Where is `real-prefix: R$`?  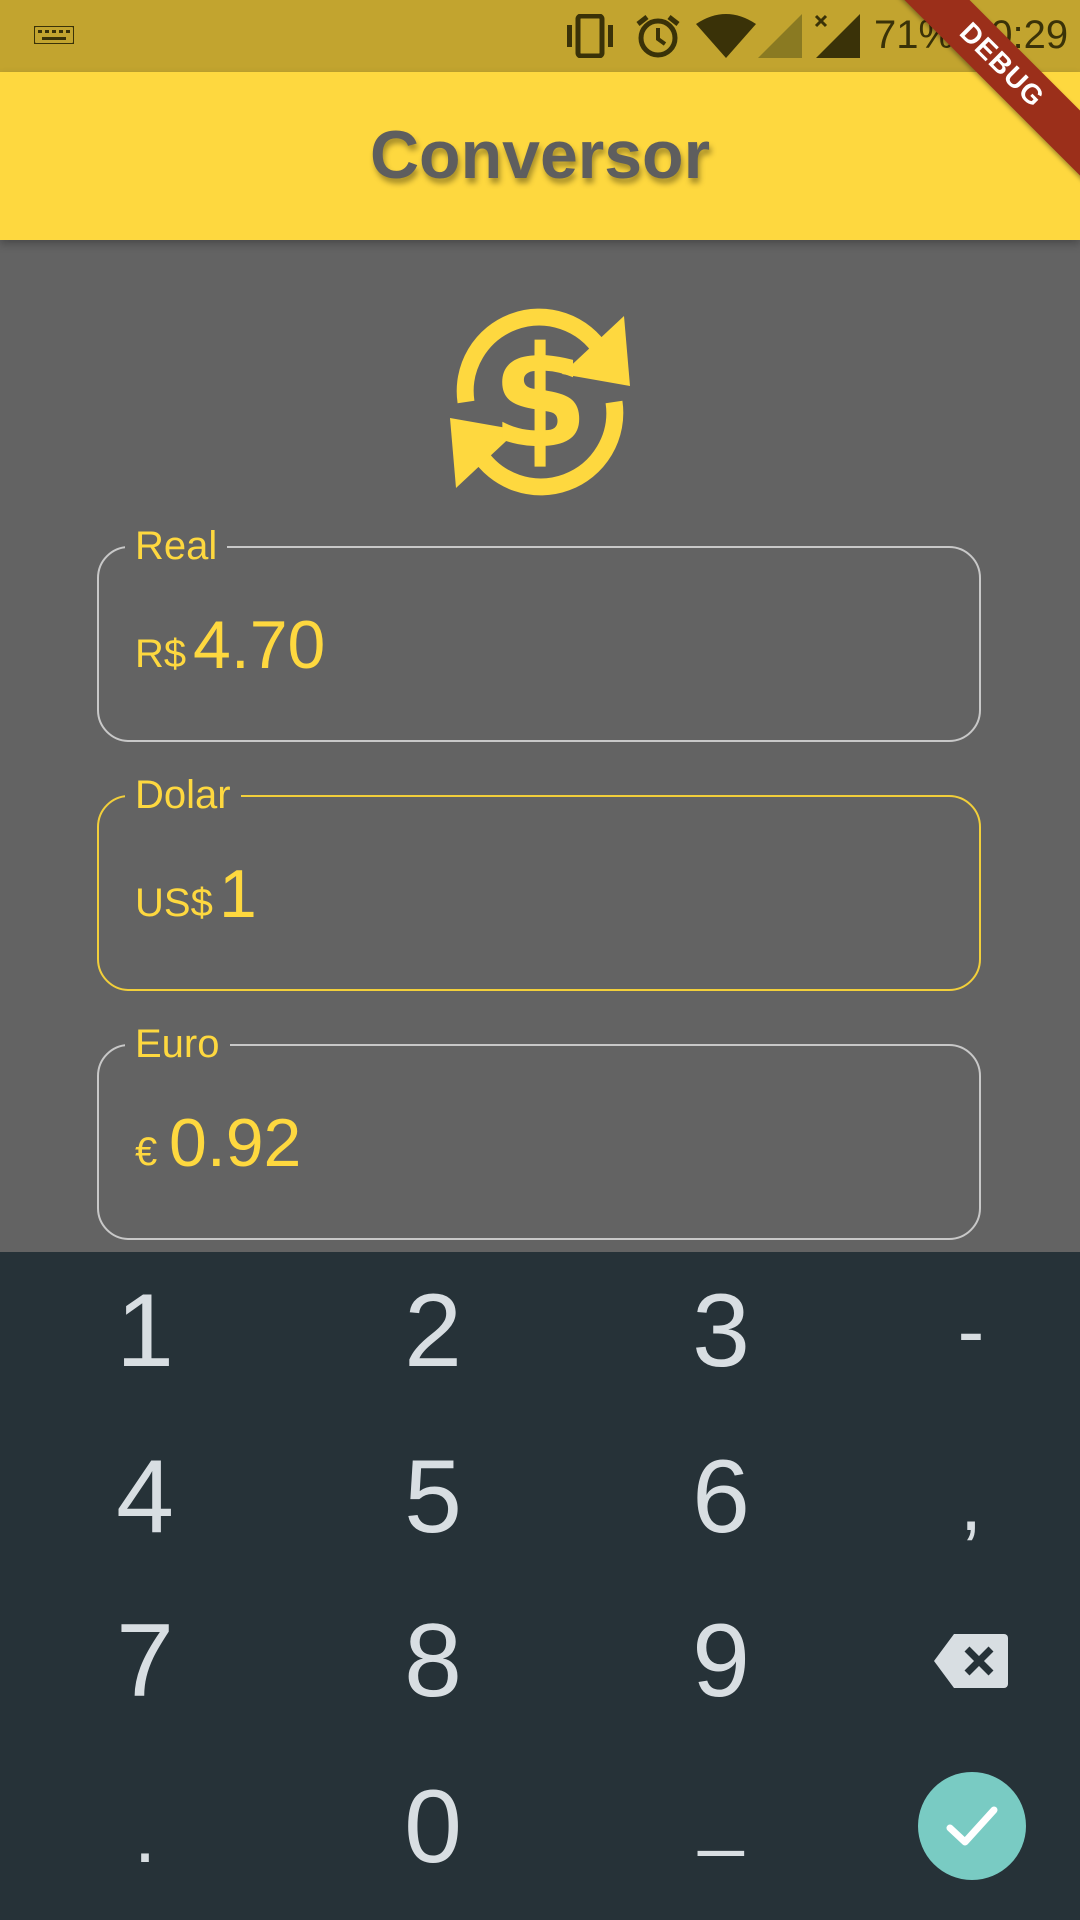 real-prefix: R$ is located at coordinates (161, 654).